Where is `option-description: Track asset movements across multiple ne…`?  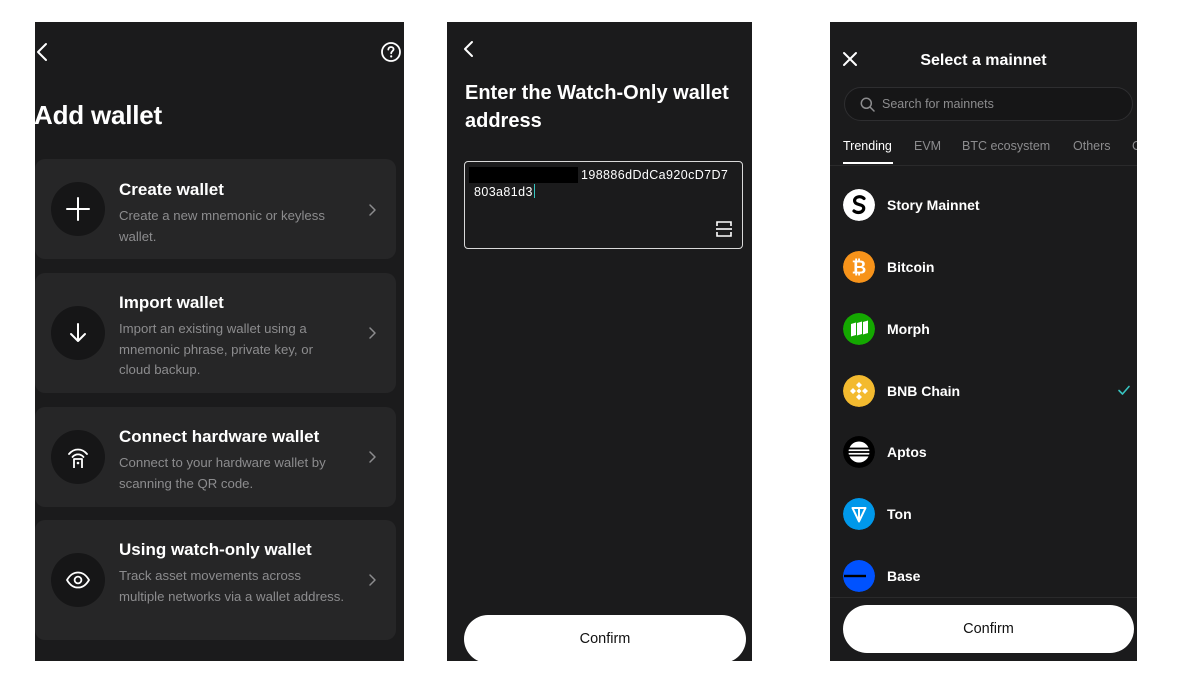 option-description: Track asset movements across multiple ne… is located at coordinates (232, 586).